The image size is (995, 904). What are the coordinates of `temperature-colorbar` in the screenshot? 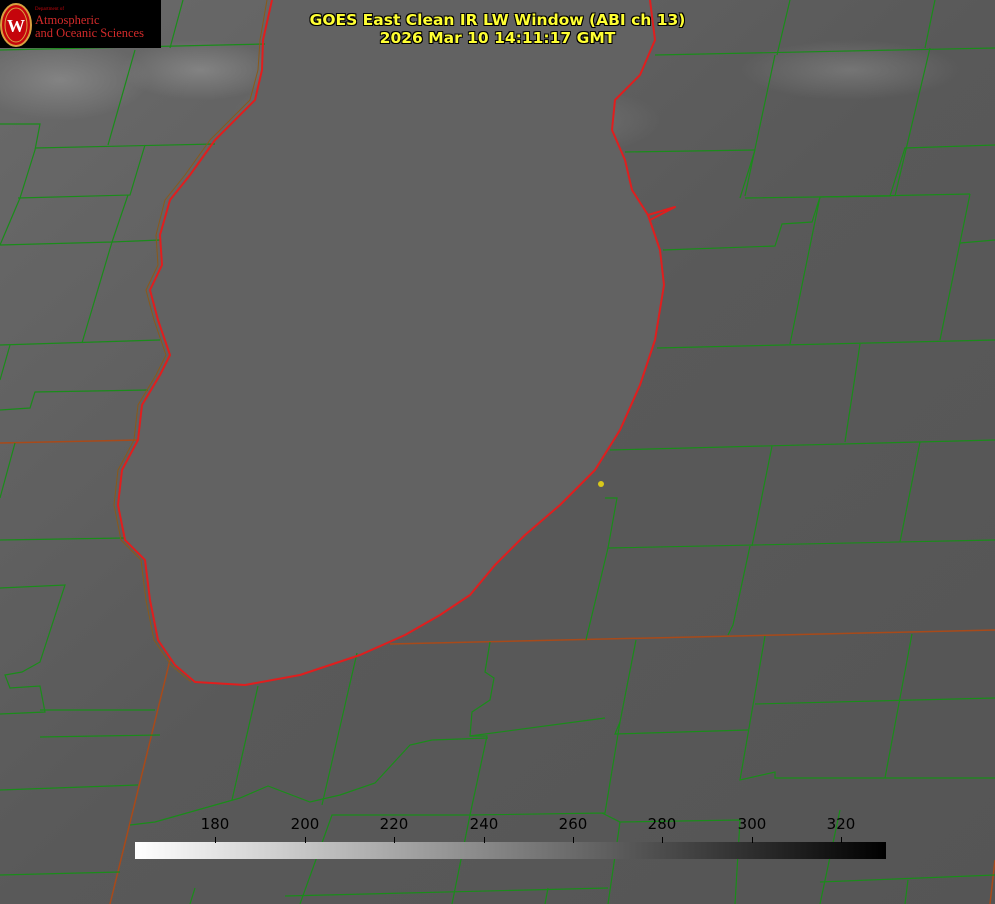 It's located at (510, 850).